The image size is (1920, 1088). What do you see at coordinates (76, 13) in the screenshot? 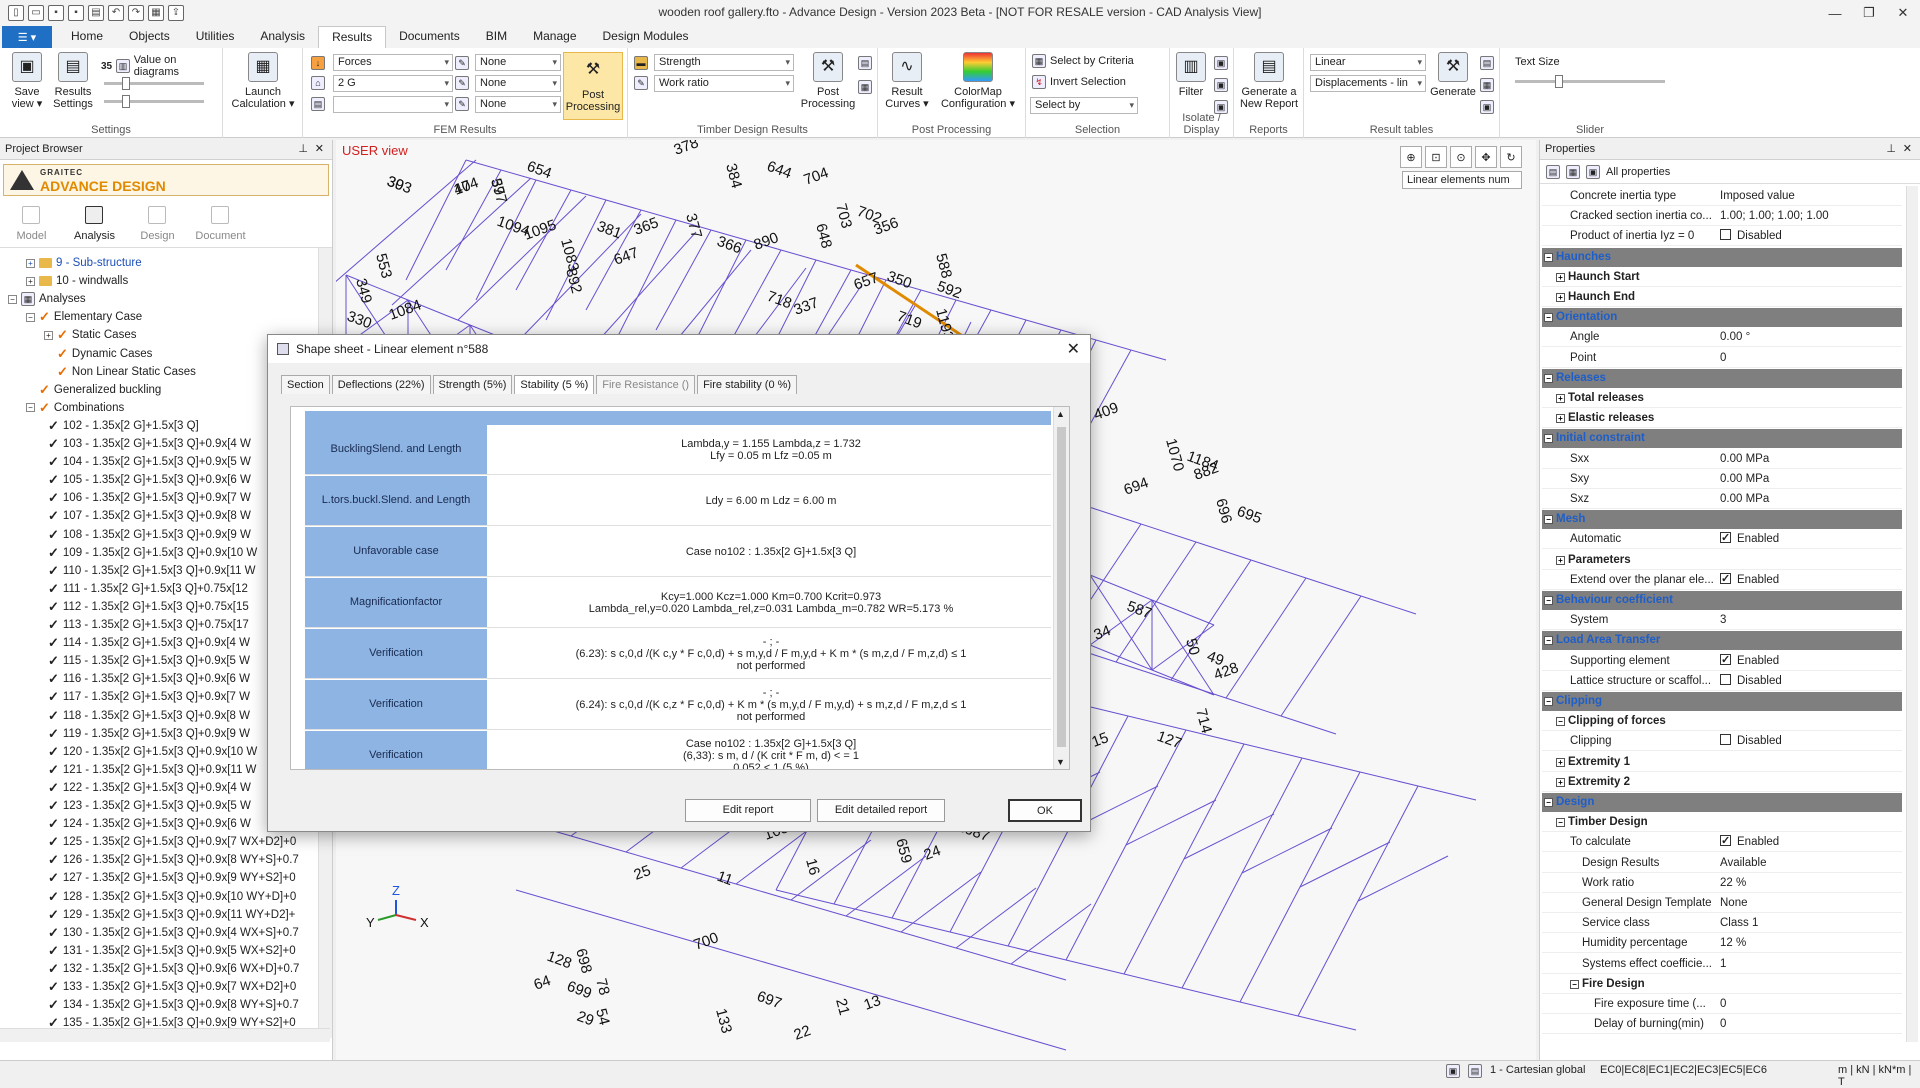
I see `save-all-icon: ▪` at bounding box center [76, 13].